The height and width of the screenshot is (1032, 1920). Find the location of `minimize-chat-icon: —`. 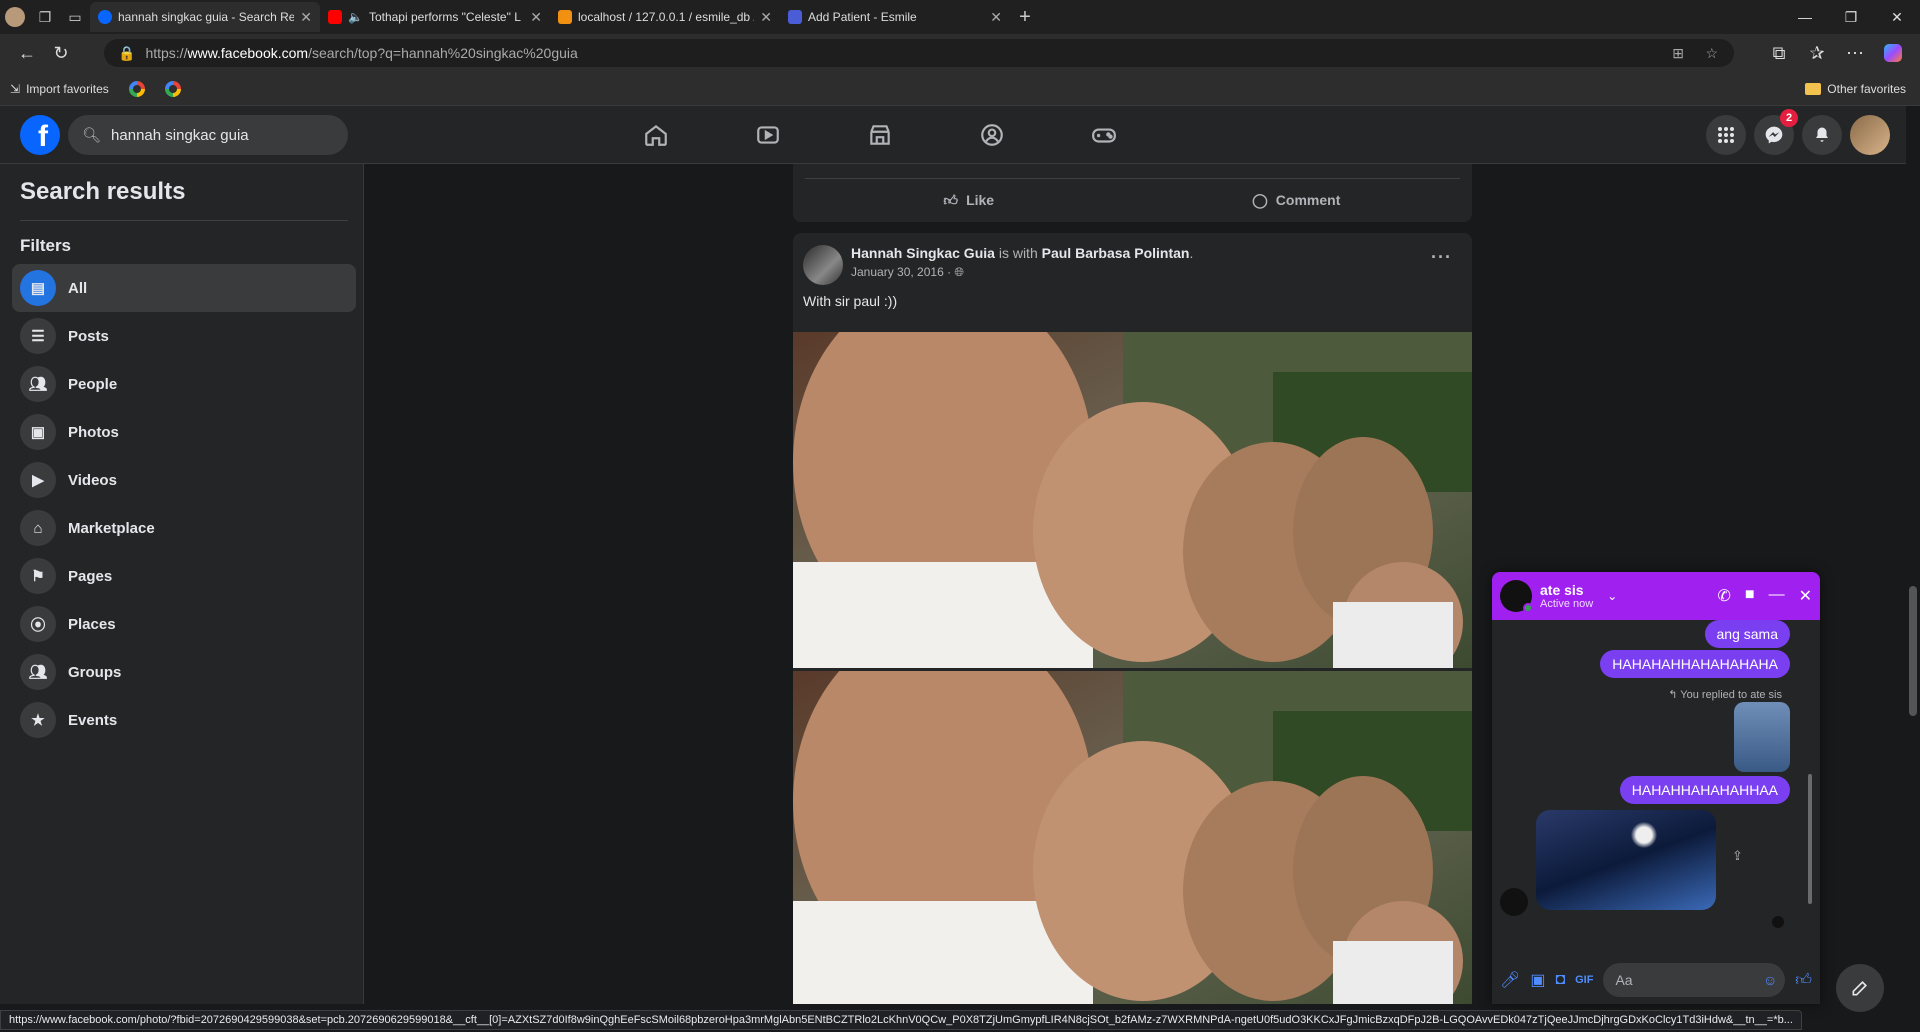

minimize-chat-icon: — is located at coordinates (1777, 596).